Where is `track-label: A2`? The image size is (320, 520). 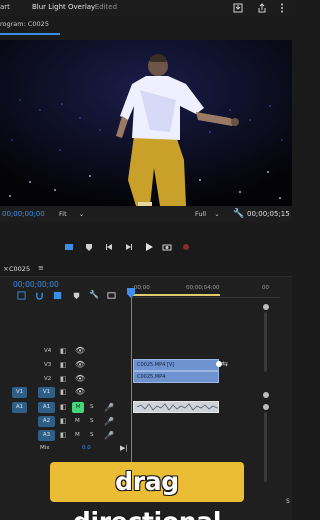
track-label: A2 is located at coordinates (46, 421).